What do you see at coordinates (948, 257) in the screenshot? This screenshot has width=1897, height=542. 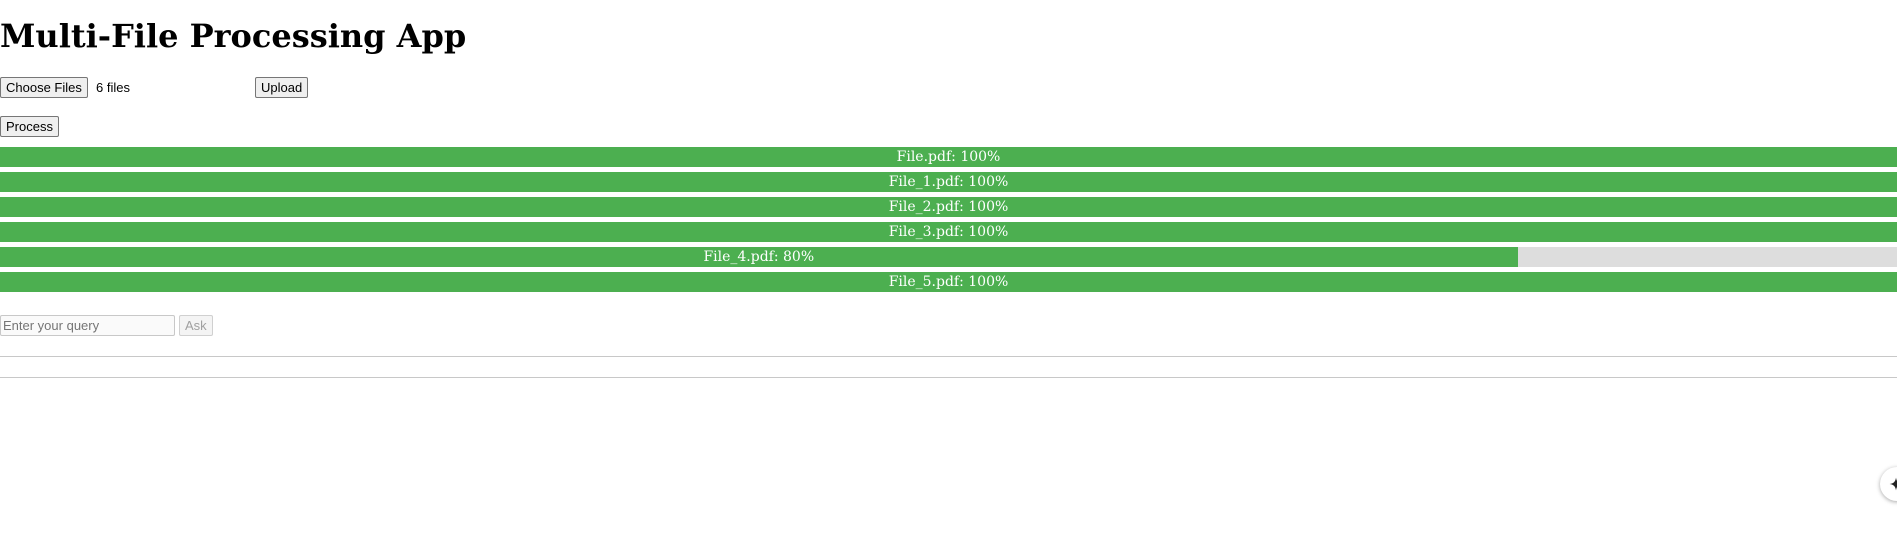 I see `progress-bar: File_4.pdf: 80%` at bounding box center [948, 257].